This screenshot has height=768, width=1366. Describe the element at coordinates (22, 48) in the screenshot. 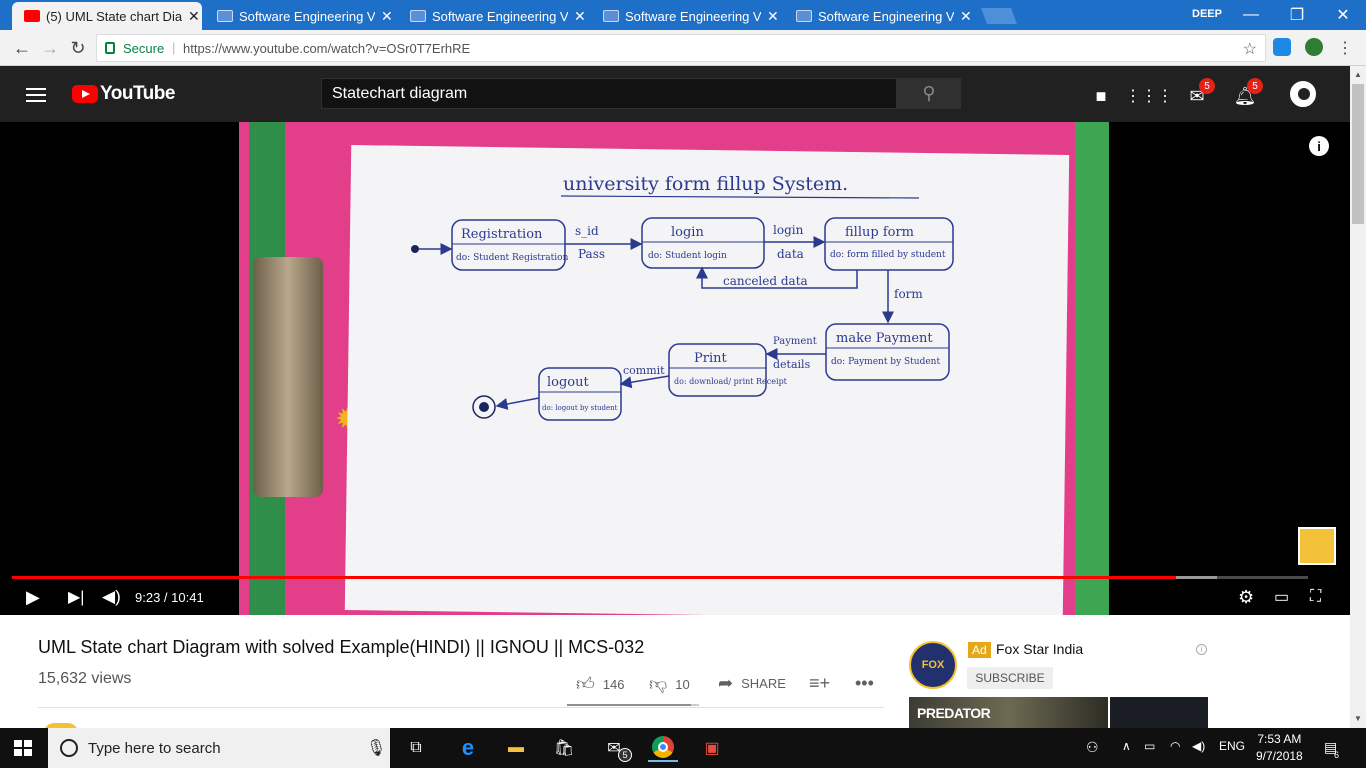

I see `back-arrow-icon: ←` at that location.